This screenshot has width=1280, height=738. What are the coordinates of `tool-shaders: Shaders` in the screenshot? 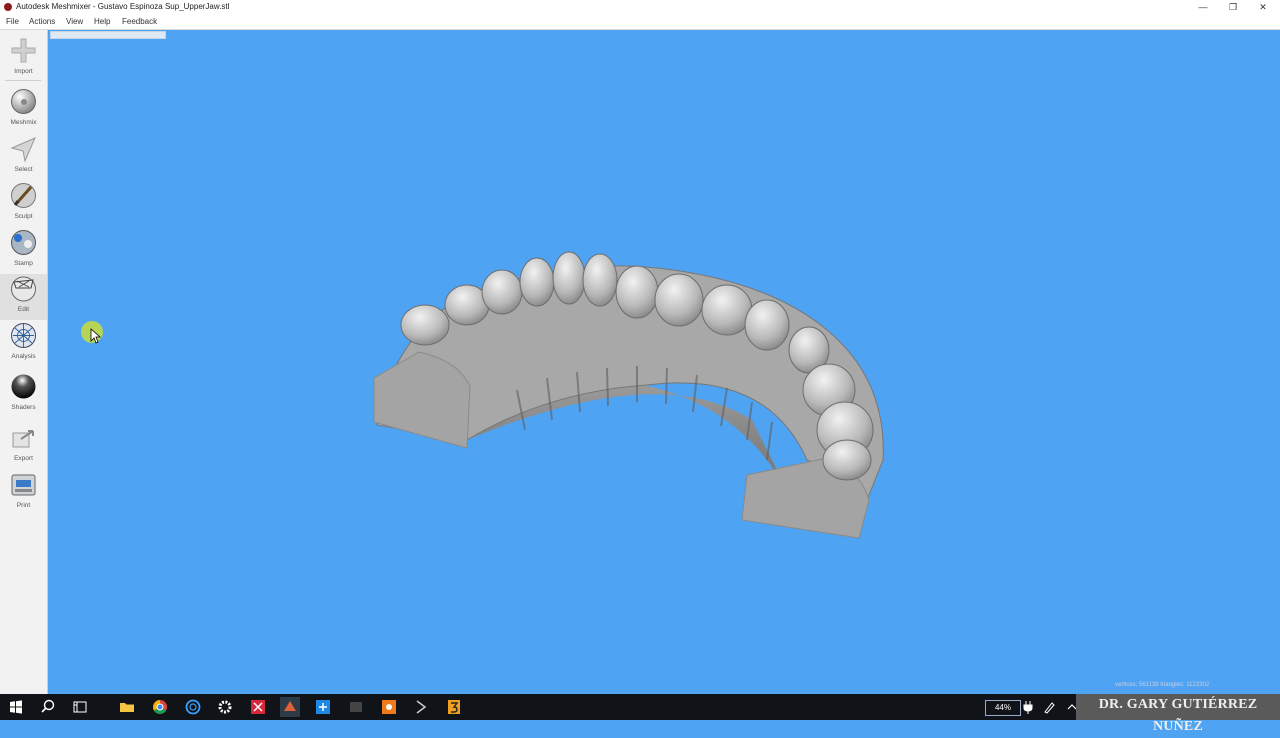 It's located at (23, 395).